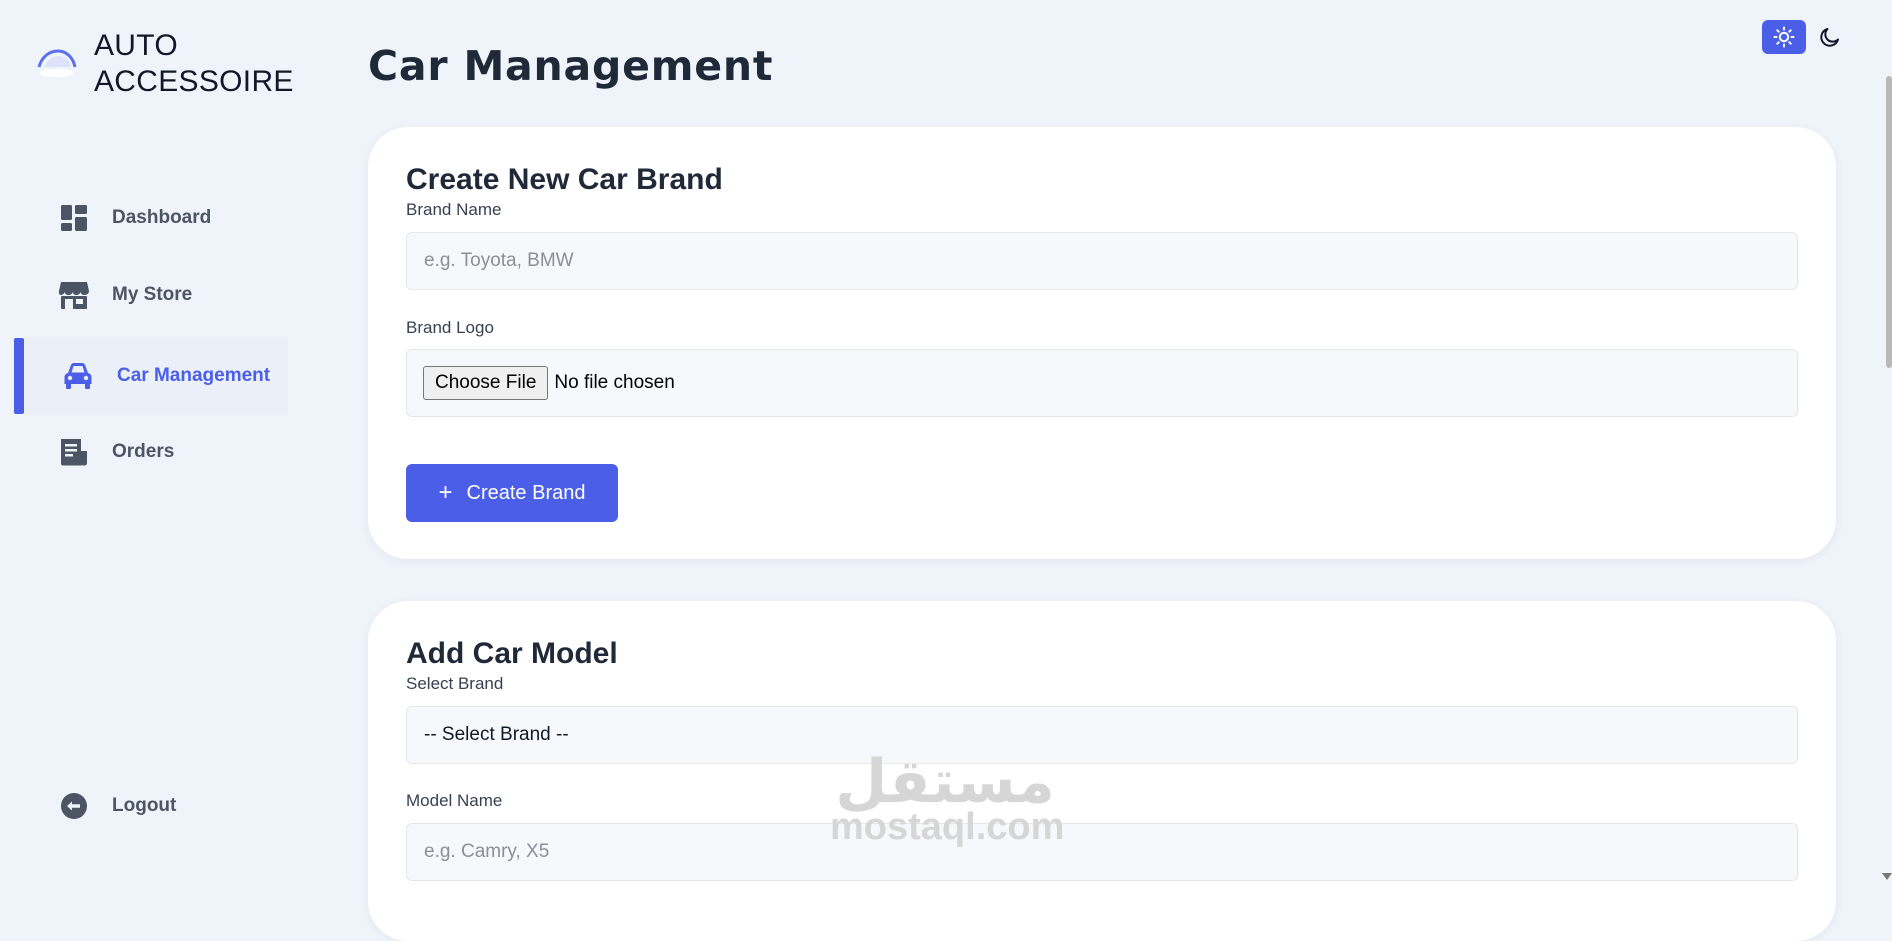  What do you see at coordinates (512, 653) in the screenshot?
I see `add-model-title: Add Car Model` at bounding box center [512, 653].